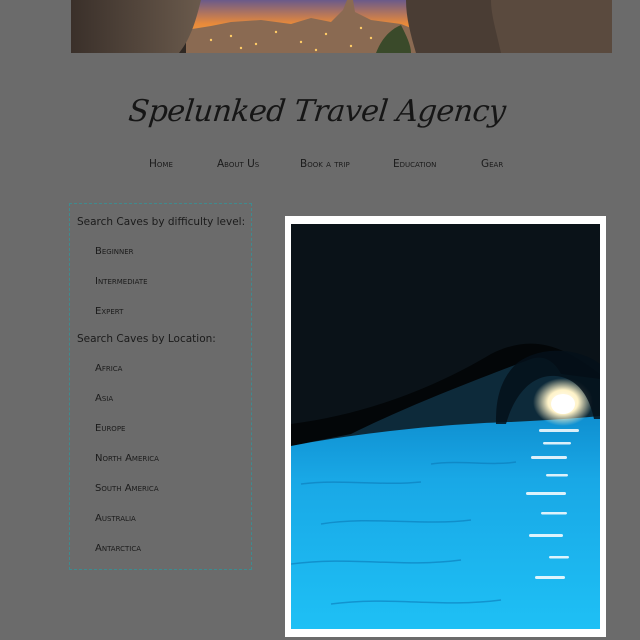  What do you see at coordinates (146, 339) in the screenshot?
I see `location-heading: Search Caves by Location:` at bounding box center [146, 339].